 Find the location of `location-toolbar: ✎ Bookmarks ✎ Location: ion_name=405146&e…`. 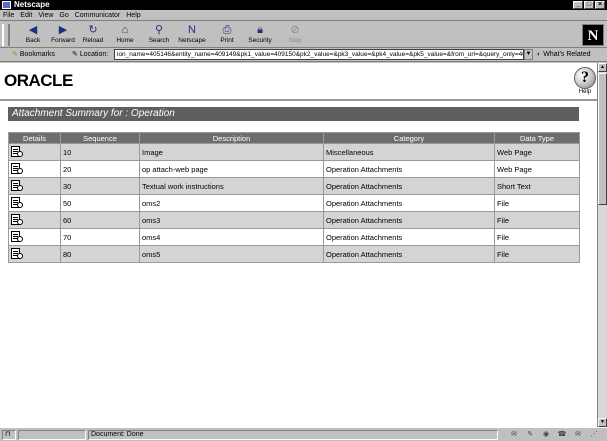

location-toolbar: ✎ Bookmarks ✎ Location: ion_name=405146&e… is located at coordinates (303, 55).